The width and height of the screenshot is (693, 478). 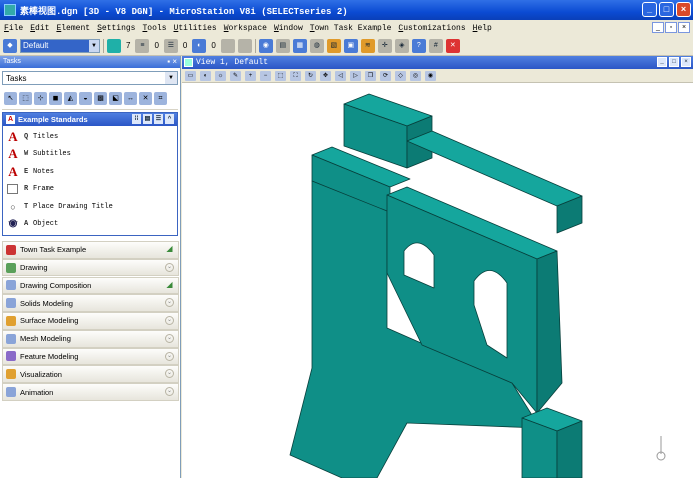 I want to click on accudraw-icon: ✛, so click(x=384, y=45).